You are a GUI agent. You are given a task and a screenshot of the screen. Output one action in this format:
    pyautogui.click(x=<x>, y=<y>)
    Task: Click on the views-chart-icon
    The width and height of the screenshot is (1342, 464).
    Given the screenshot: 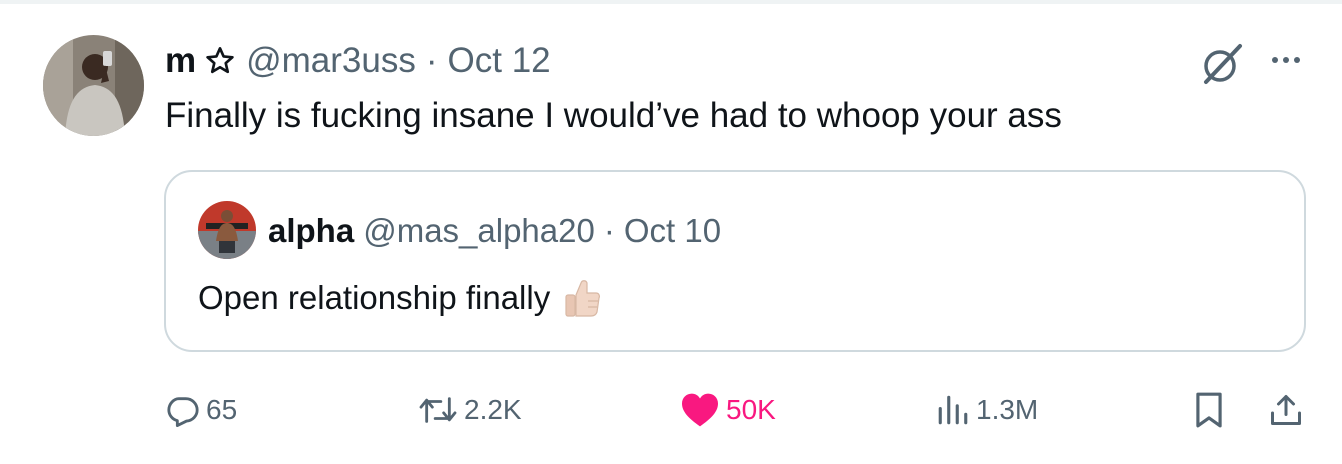 What is the action you would take?
    pyautogui.click(x=953, y=410)
    